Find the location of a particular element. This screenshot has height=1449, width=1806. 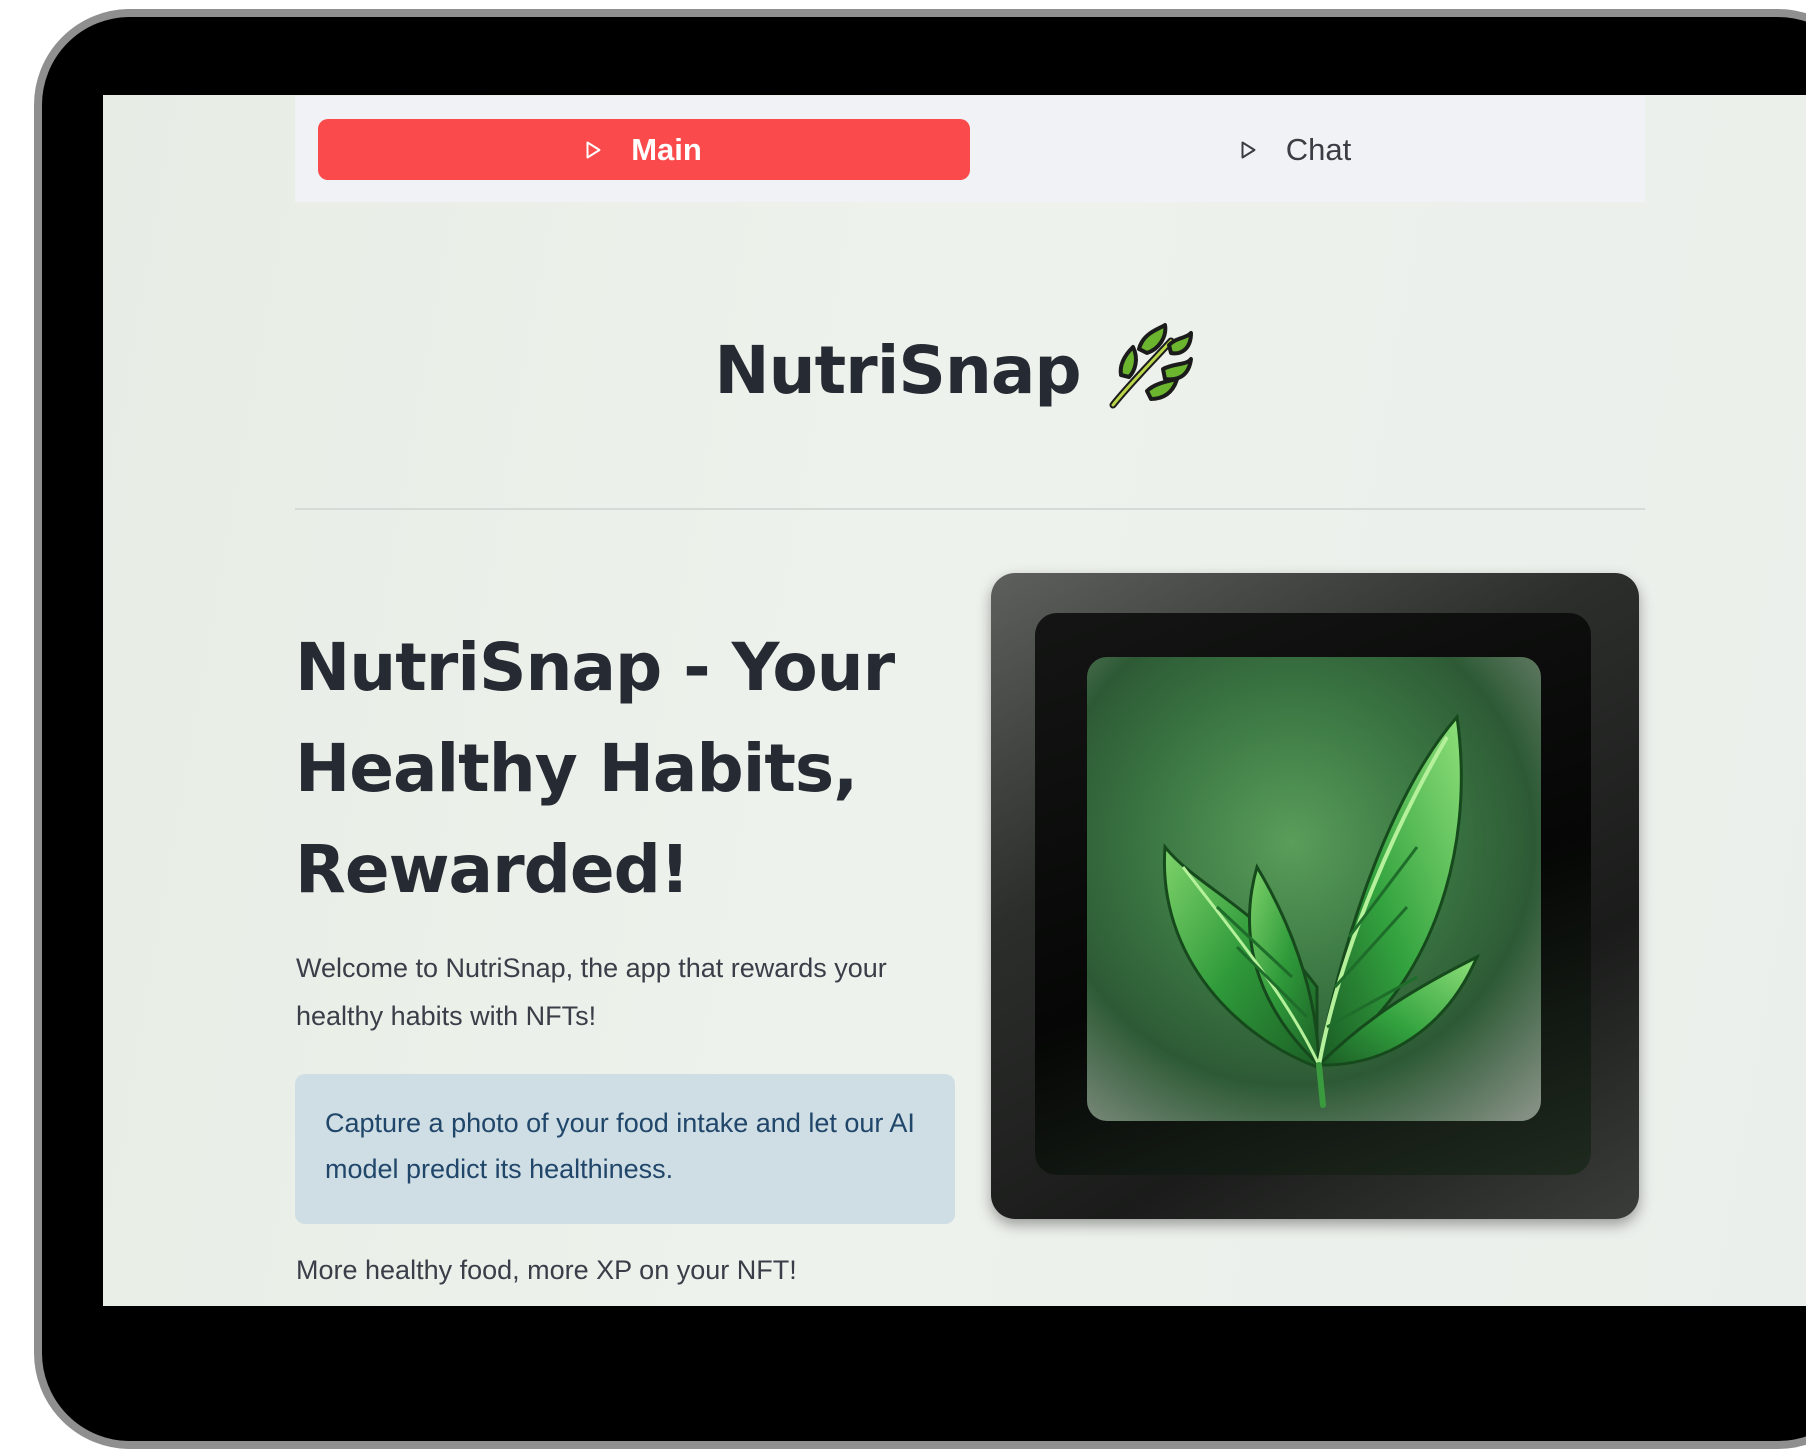

leaf-app-icon is located at coordinates (1314, 889).